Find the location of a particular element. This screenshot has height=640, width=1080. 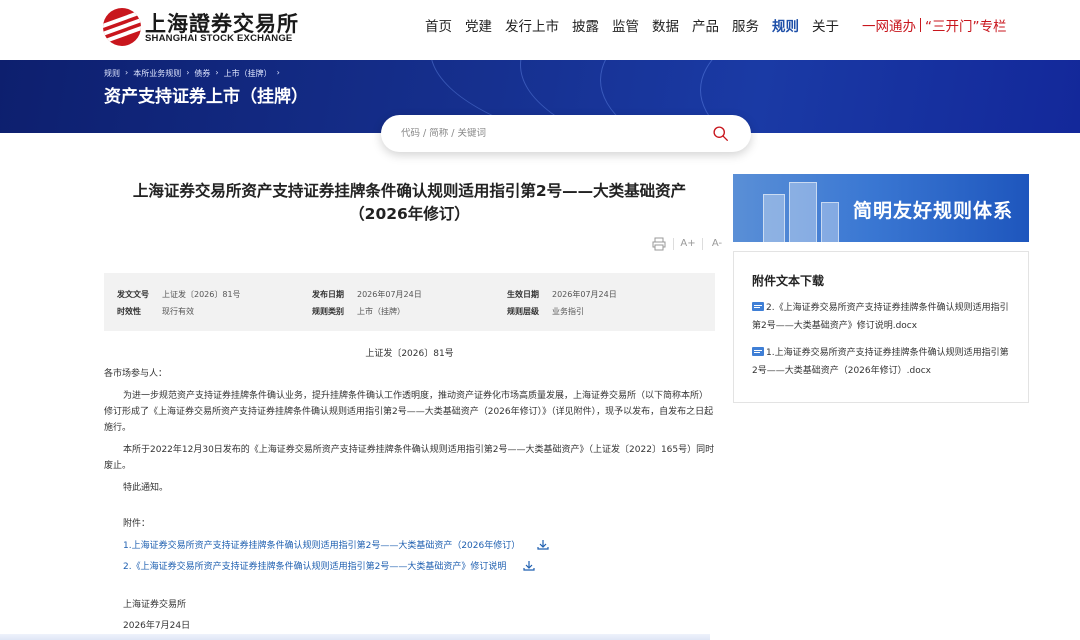

doc-number-line: 上证发〔2026〕81号 is located at coordinates (409, 354).